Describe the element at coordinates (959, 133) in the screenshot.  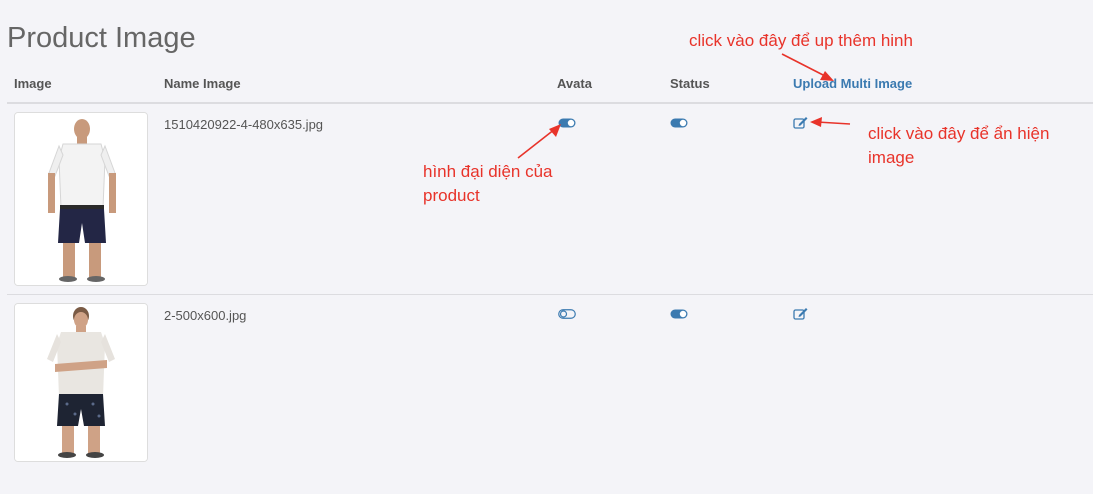
I see `annotation-edit-hint-line1: click vào đây để ẩn hiện` at that location.